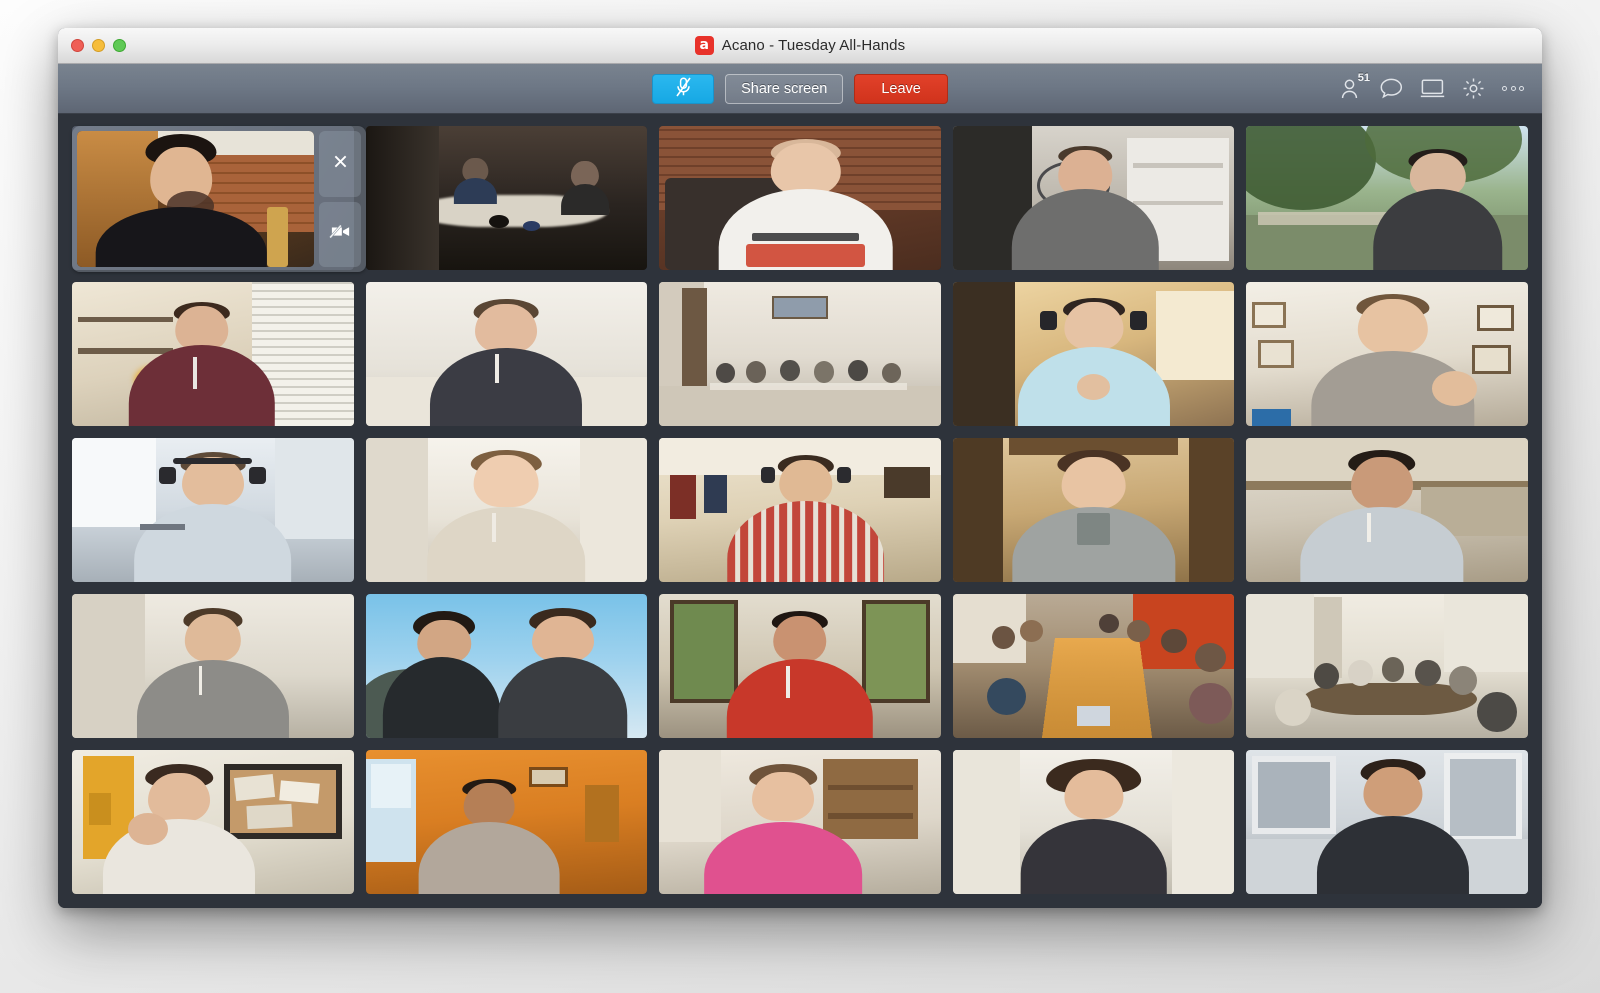  I want to click on toggle-camera-button, so click(340, 234).